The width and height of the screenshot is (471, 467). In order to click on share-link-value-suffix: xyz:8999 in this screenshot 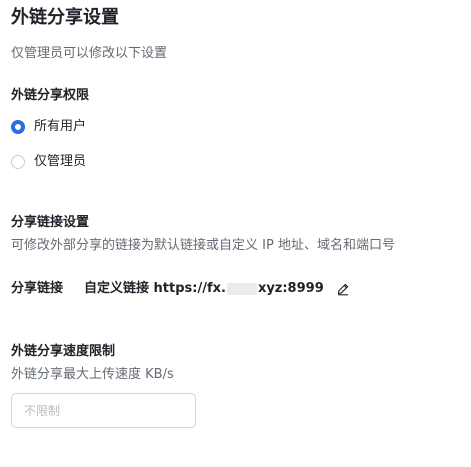, I will do `click(290, 288)`.